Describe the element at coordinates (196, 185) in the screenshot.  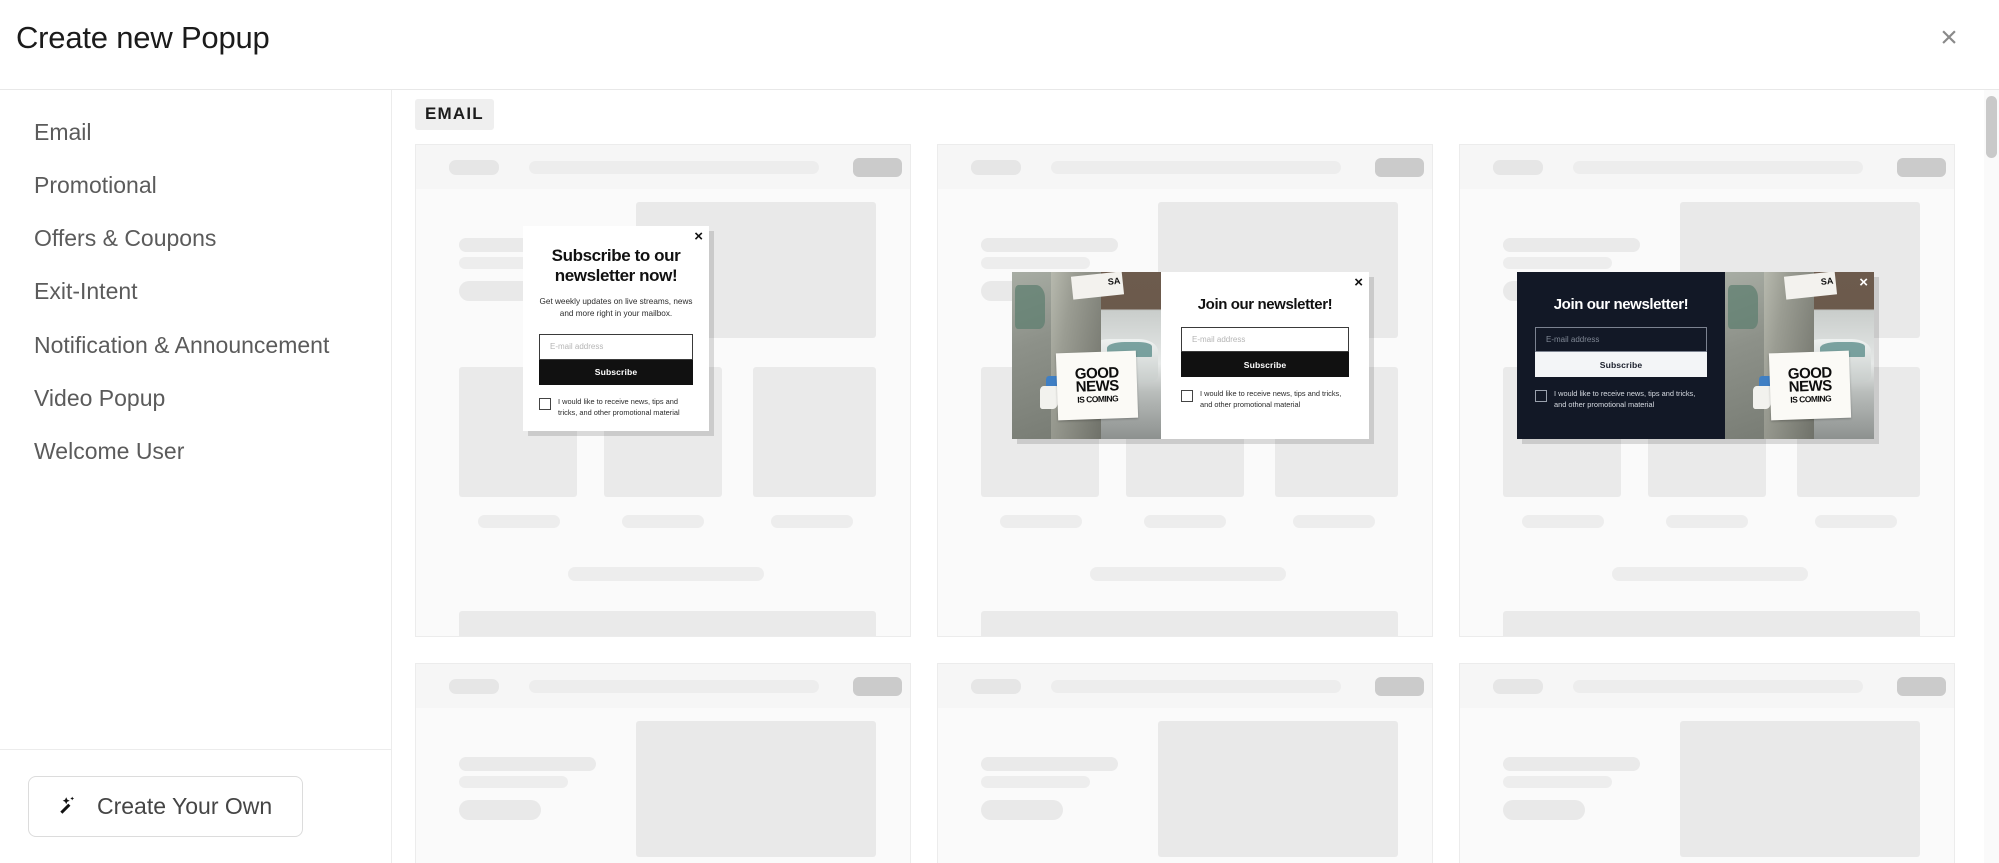
I see `sidebar-item-promotional: Promotional` at that location.